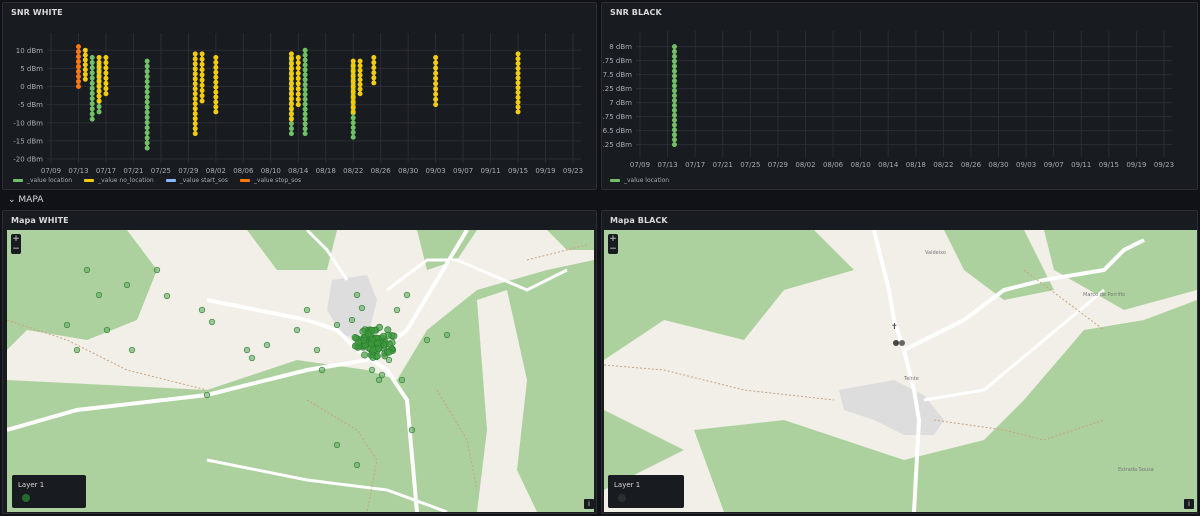 The image size is (1200, 516). I want to click on trail, so click(719, 382).